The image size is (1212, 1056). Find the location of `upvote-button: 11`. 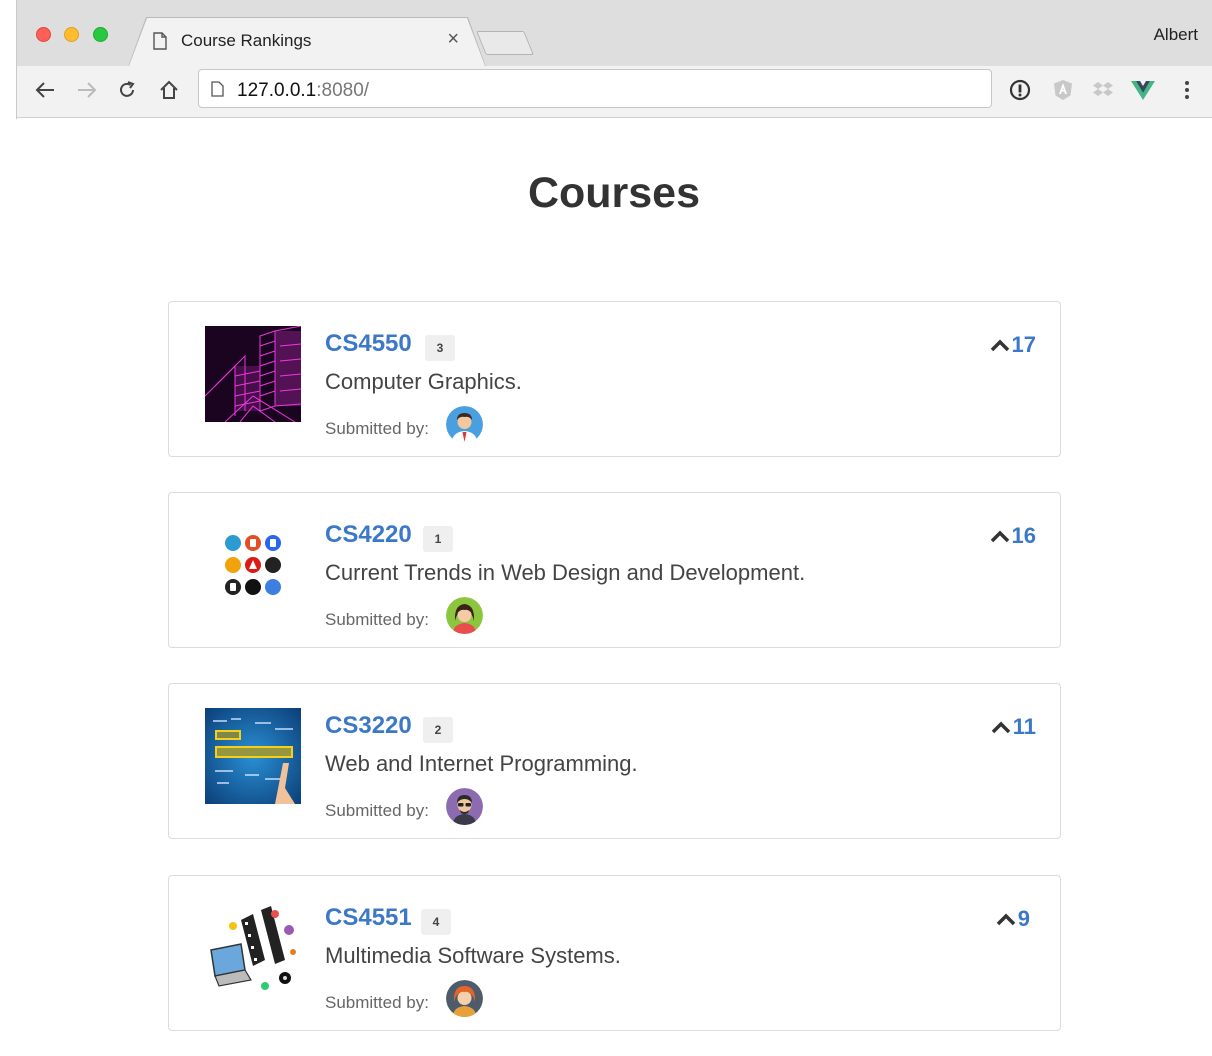

upvote-button: 11 is located at coordinates (1013, 727).